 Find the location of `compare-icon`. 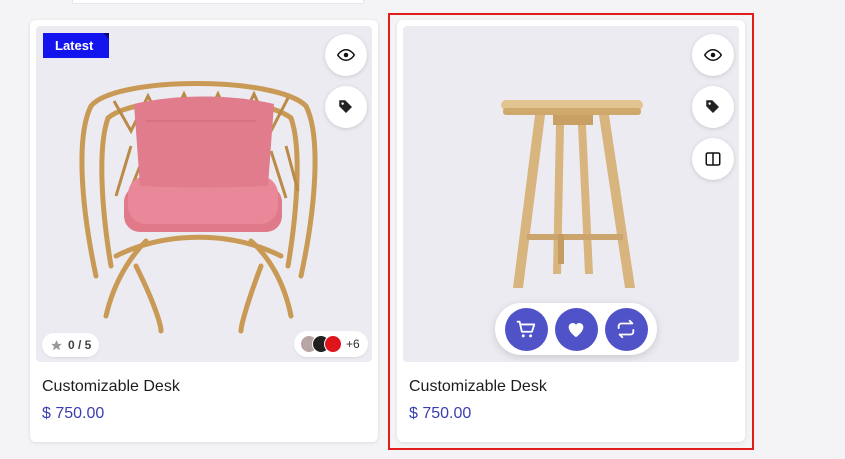

compare-icon is located at coordinates (713, 159).